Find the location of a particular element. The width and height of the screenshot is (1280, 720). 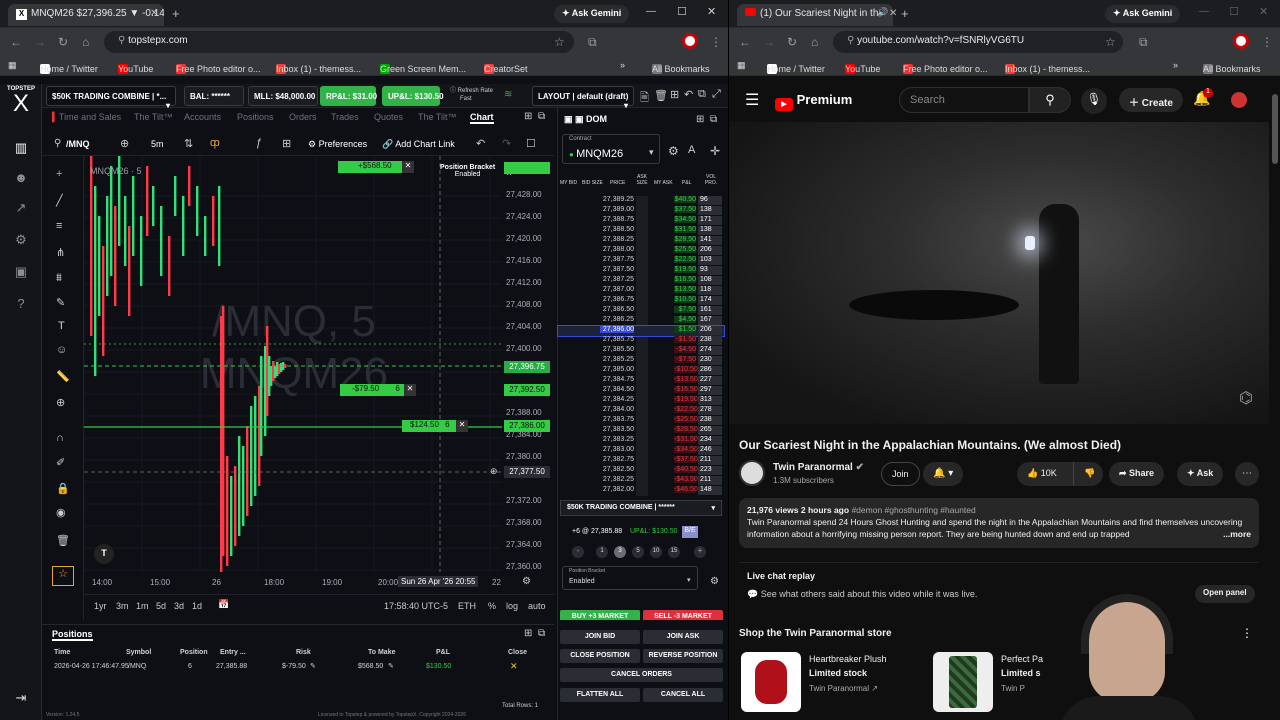

tab-chart: Chart is located at coordinates (482, 118).